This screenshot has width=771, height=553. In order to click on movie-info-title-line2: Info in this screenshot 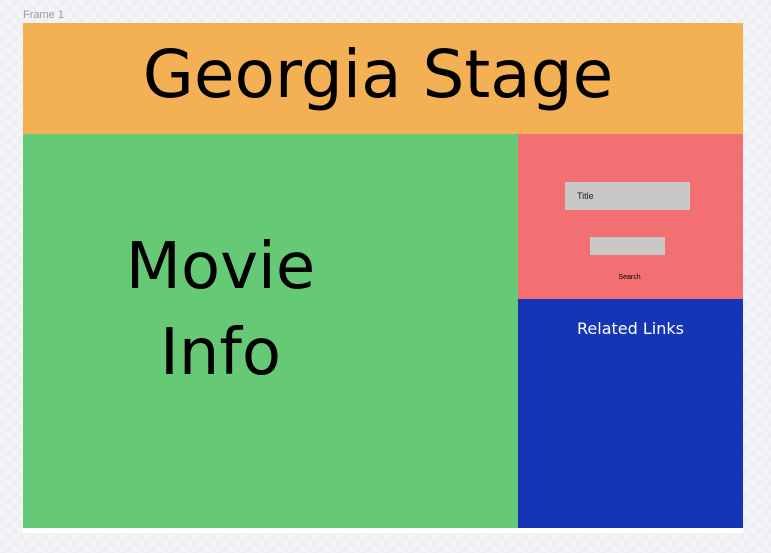, I will do `click(220, 353)`.